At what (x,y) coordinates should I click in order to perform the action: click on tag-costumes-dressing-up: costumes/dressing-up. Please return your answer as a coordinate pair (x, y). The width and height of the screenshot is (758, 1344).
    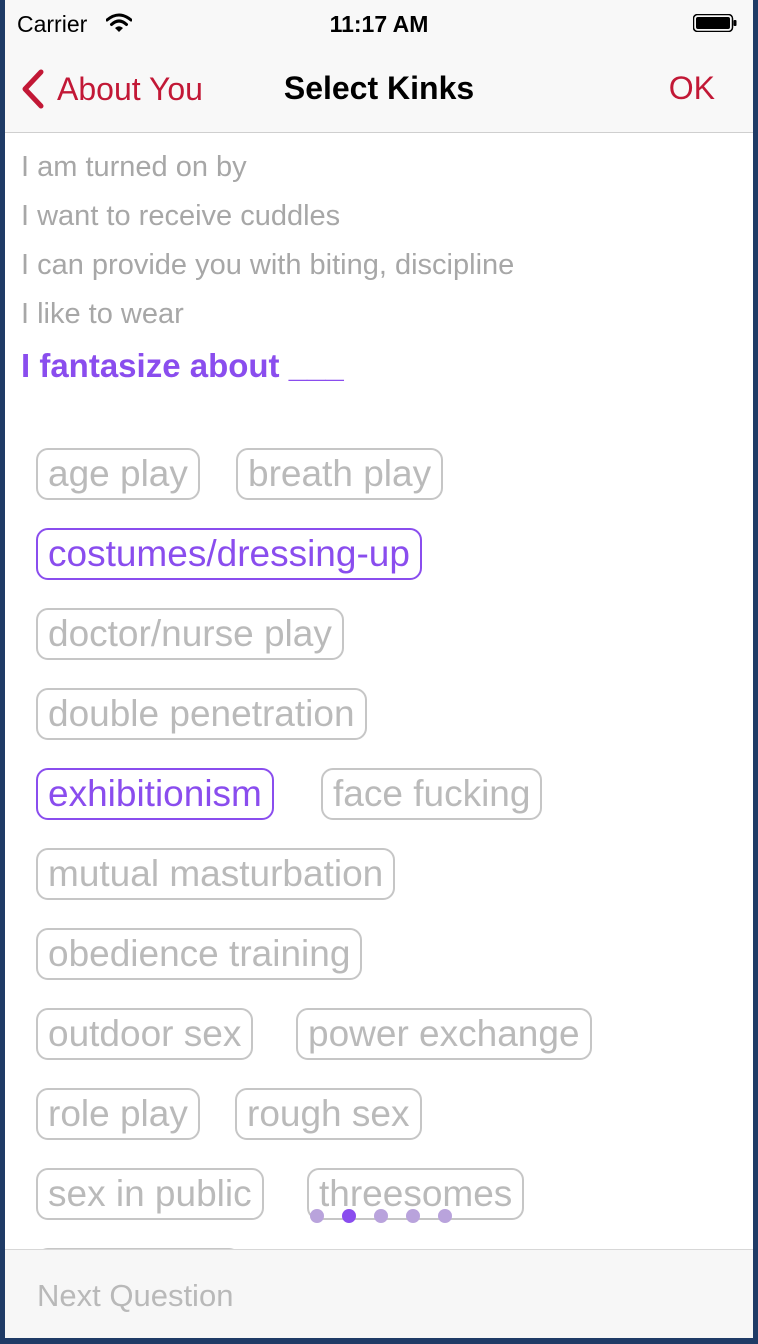
    Looking at the image, I should click on (229, 554).